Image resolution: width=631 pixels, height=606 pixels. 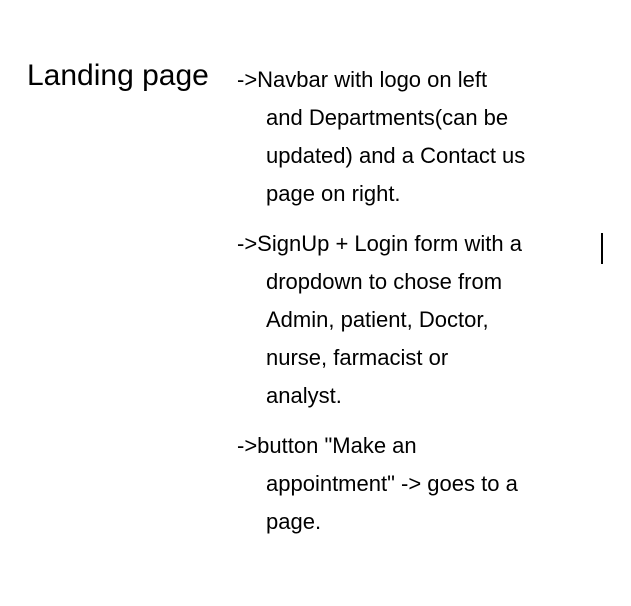 What do you see at coordinates (384, 281) in the screenshot?
I see `note-line: dropdown to chose from` at bounding box center [384, 281].